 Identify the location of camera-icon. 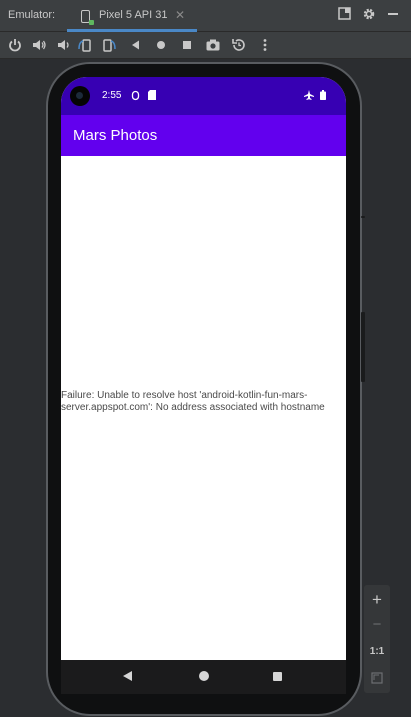
(213, 45).